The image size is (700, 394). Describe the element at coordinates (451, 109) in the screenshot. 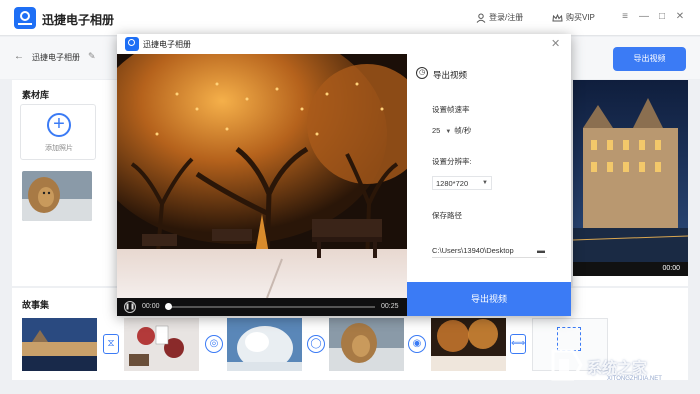

I see `frame-rate-label: 设置帧速率` at that location.